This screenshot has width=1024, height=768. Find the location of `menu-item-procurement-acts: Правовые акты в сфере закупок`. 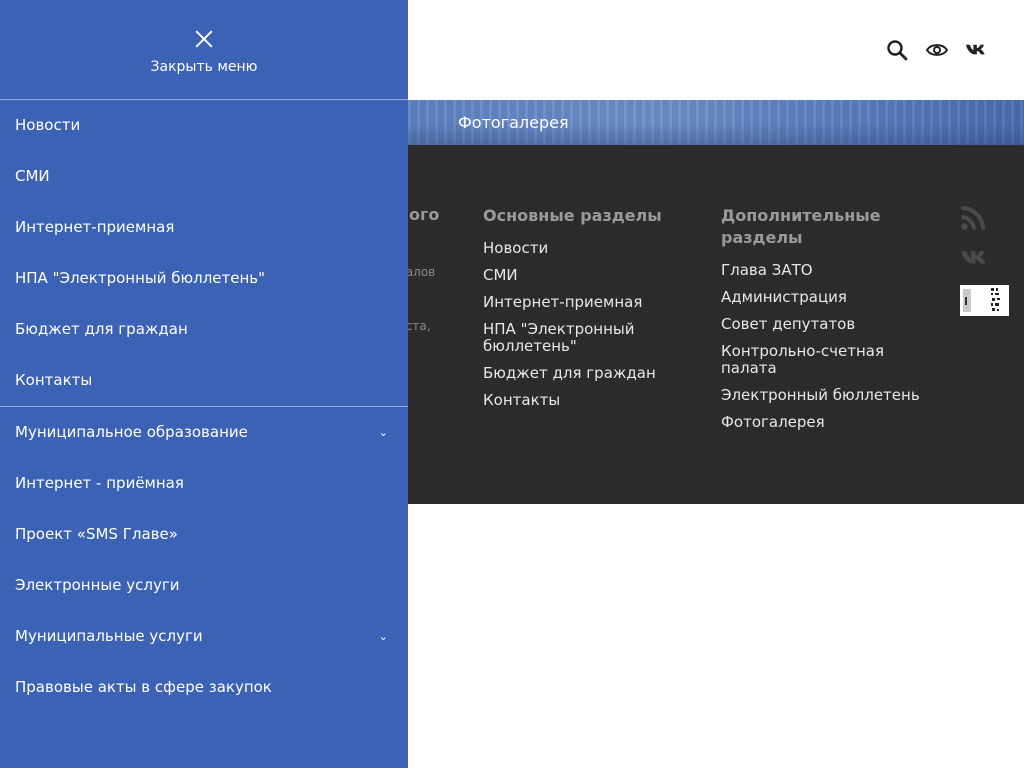

menu-item-procurement-acts: Правовые акты в сфере закупок is located at coordinates (204, 687).